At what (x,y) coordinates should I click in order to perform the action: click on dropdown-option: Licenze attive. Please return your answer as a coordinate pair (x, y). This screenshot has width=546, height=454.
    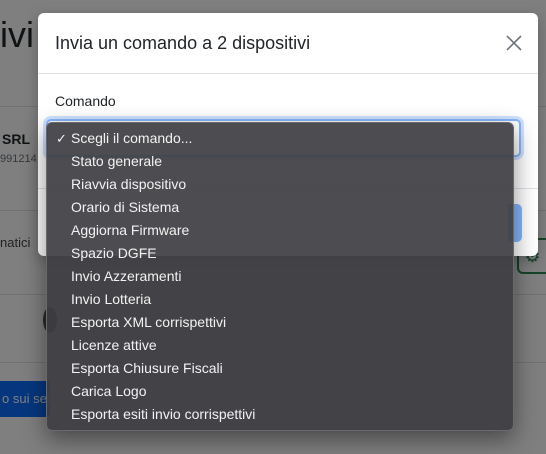
    Looking at the image, I should click on (280, 345).